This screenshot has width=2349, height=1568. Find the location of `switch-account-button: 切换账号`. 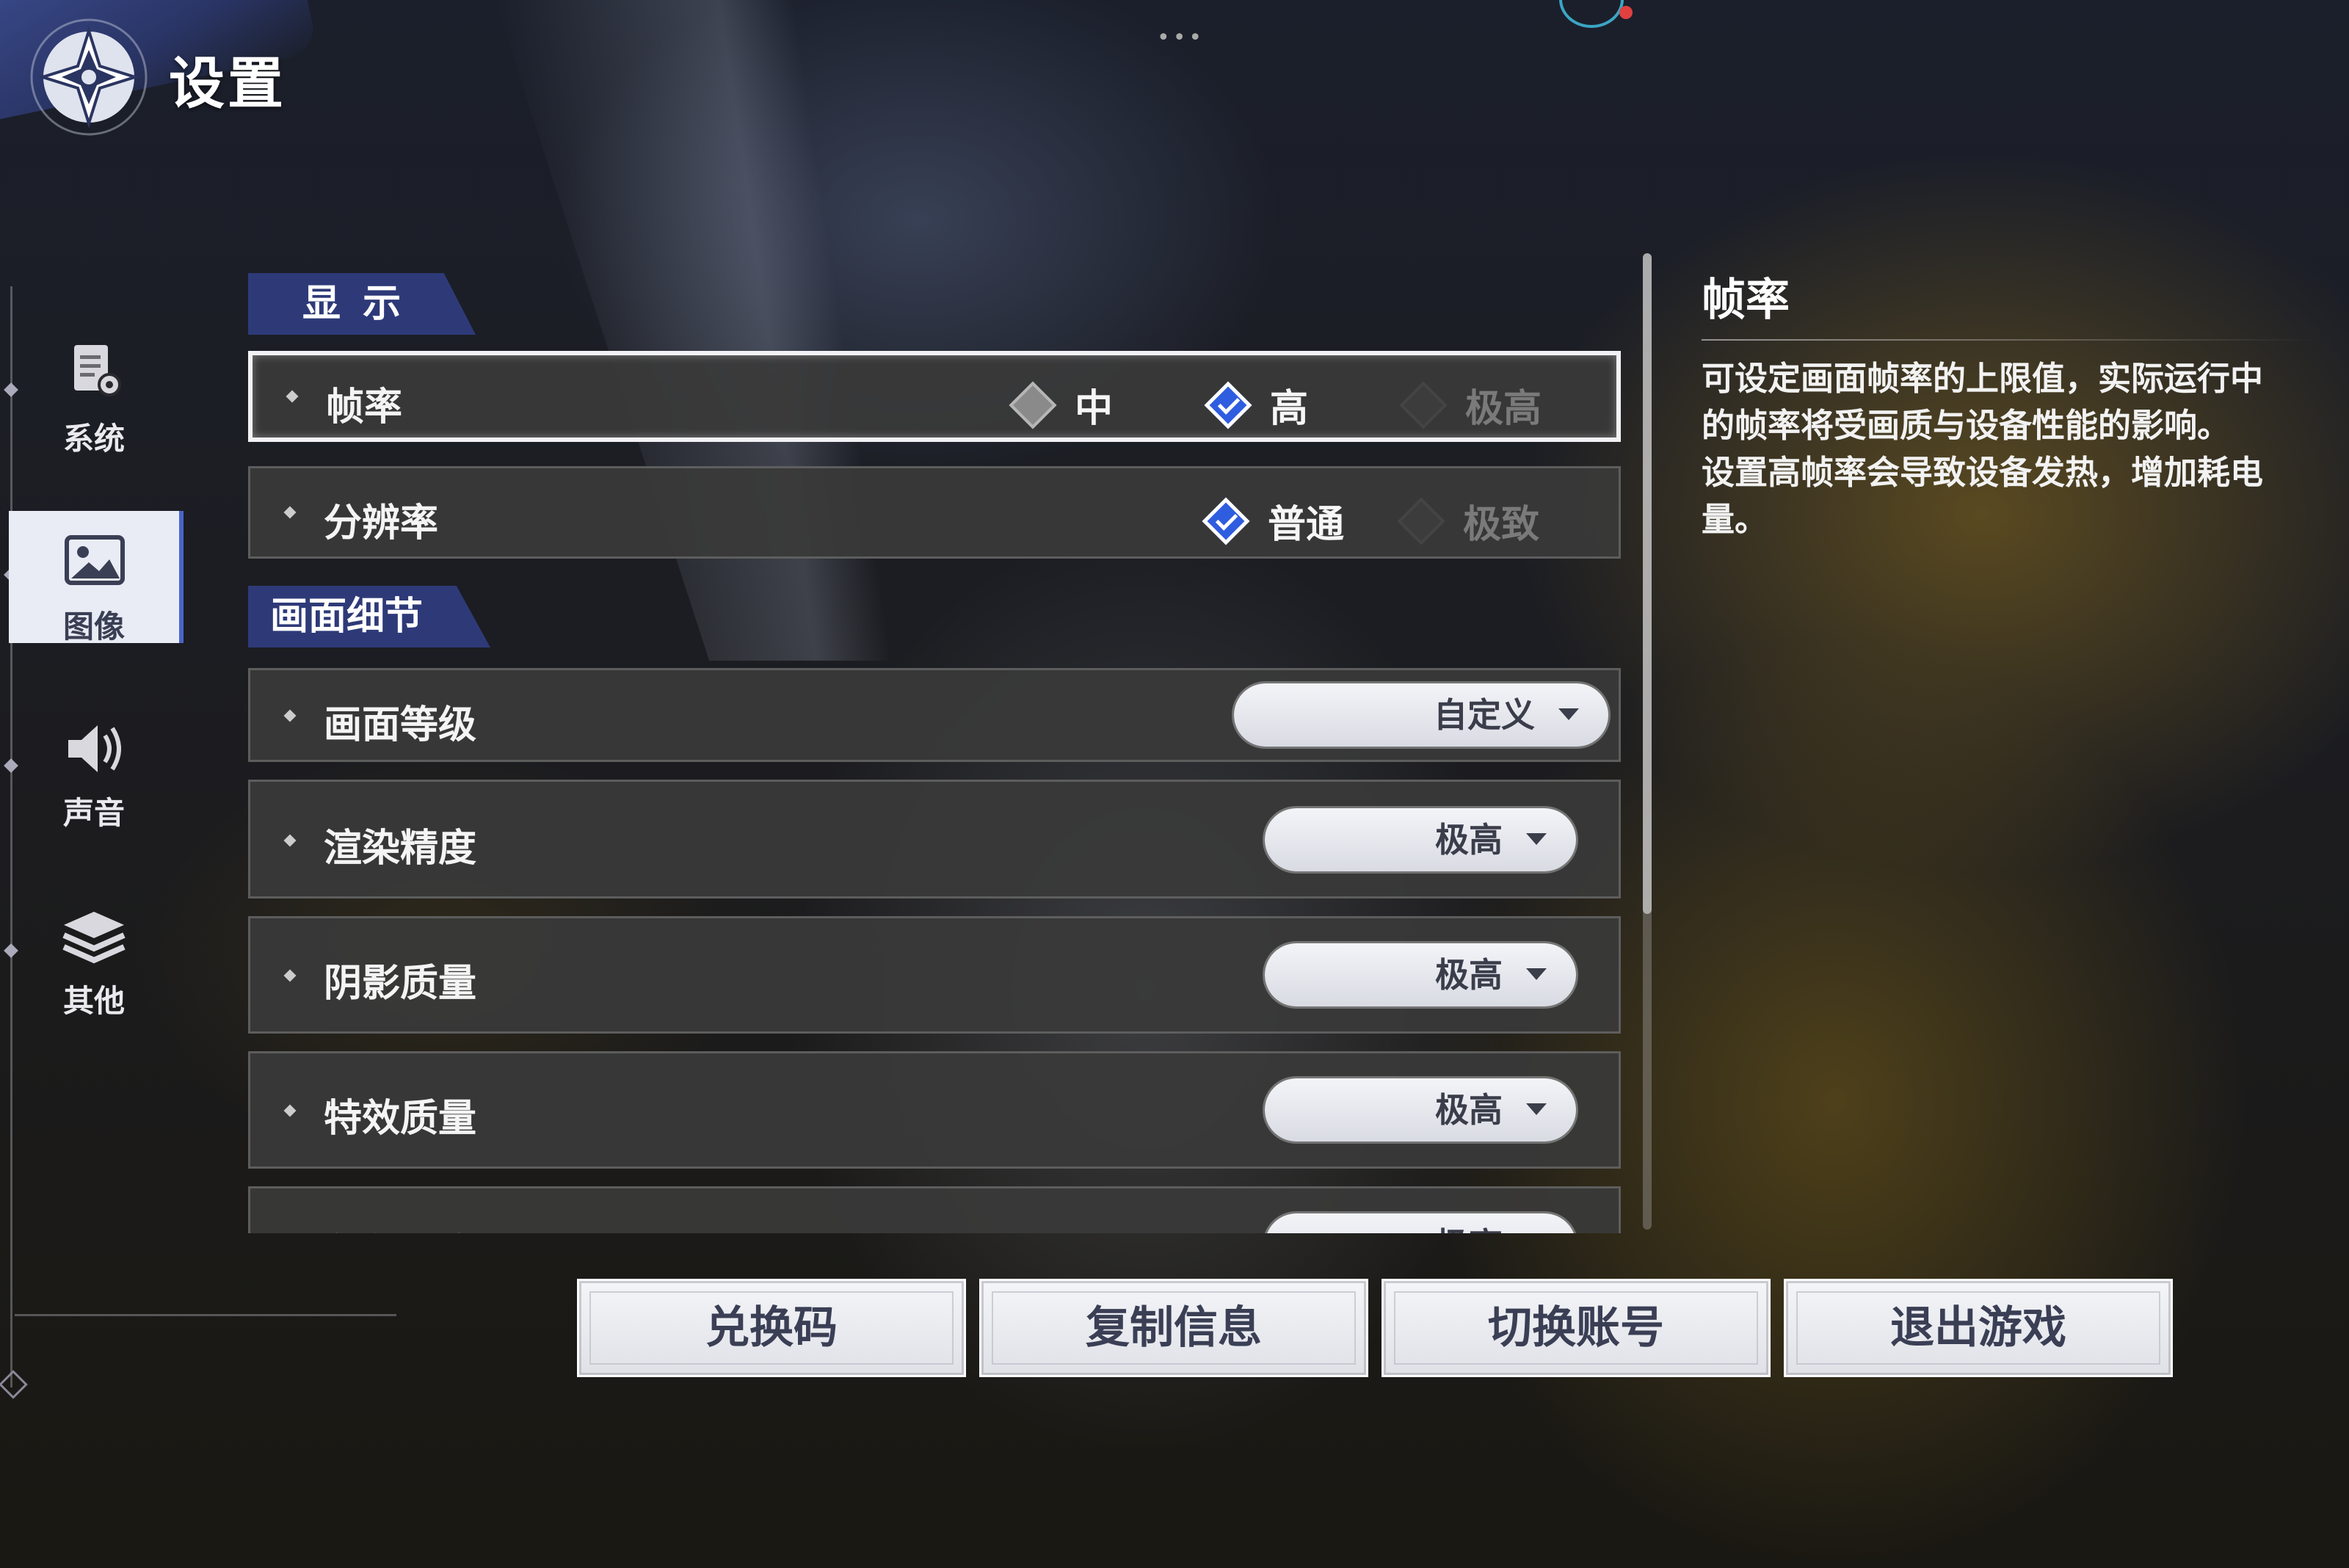

switch-account-button: 切换账号 is located at coordinates (1576, 1328).